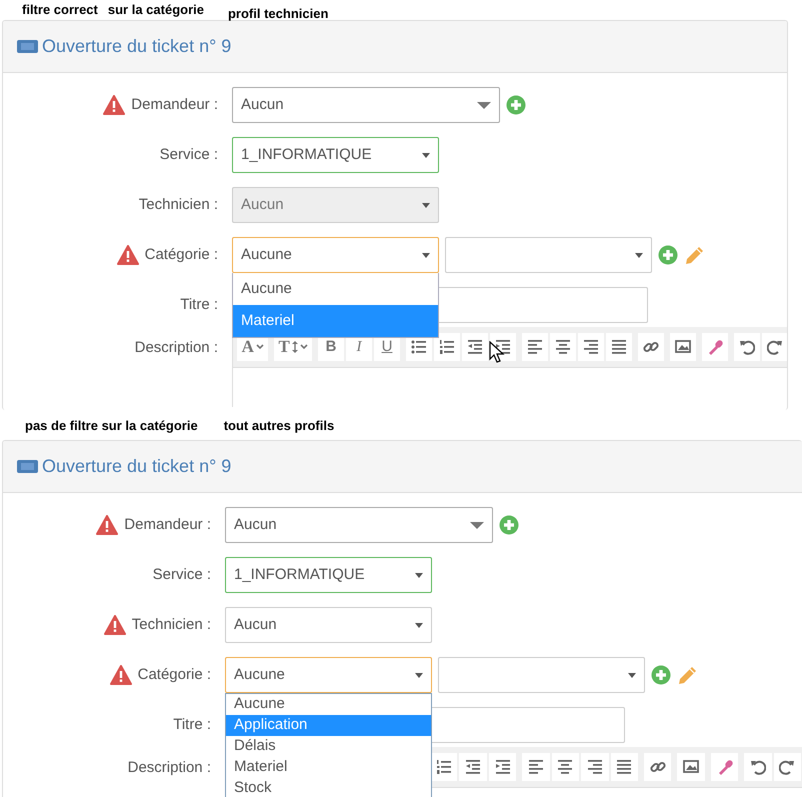 This screenshot has height=797, width=802. What do you see at coordinates (278, 14) in the screenshot?
I see `caption-text: profil technicien` at bounding box center [278, 14].